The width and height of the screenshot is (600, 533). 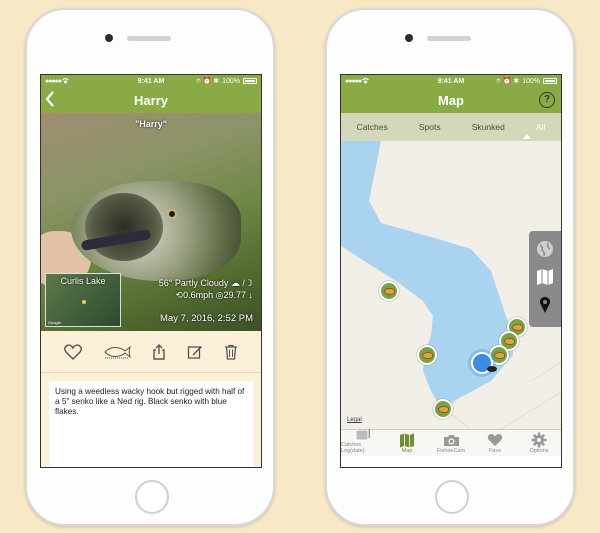 I want to click on edit-icon, so click(x=195, y=352).